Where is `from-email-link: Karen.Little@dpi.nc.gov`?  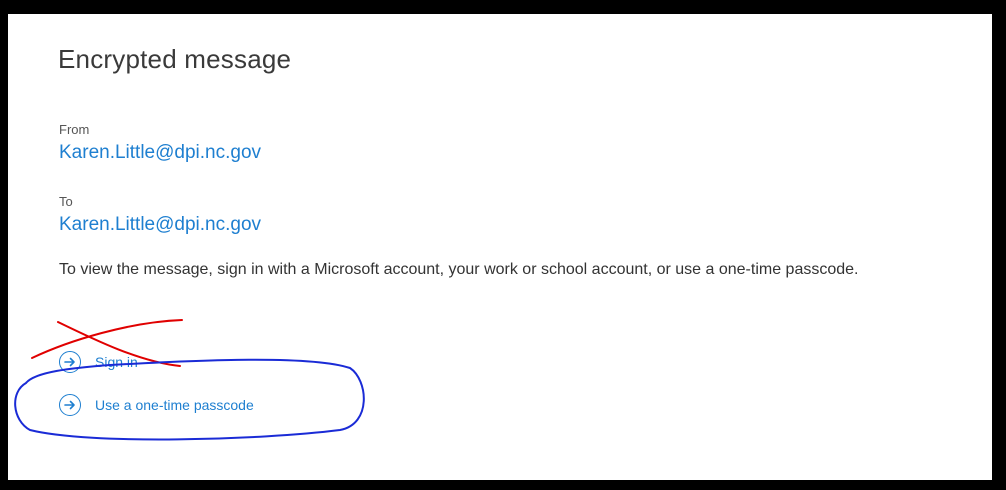
from-email-link: Karen.Little@dpi.nc.gov is located at coordinates (160, 153).